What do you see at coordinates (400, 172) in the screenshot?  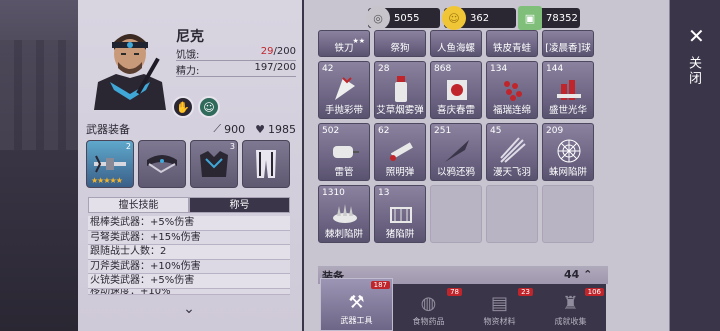 I see `item-label: 照明弹` at bounding box center [400, 172].